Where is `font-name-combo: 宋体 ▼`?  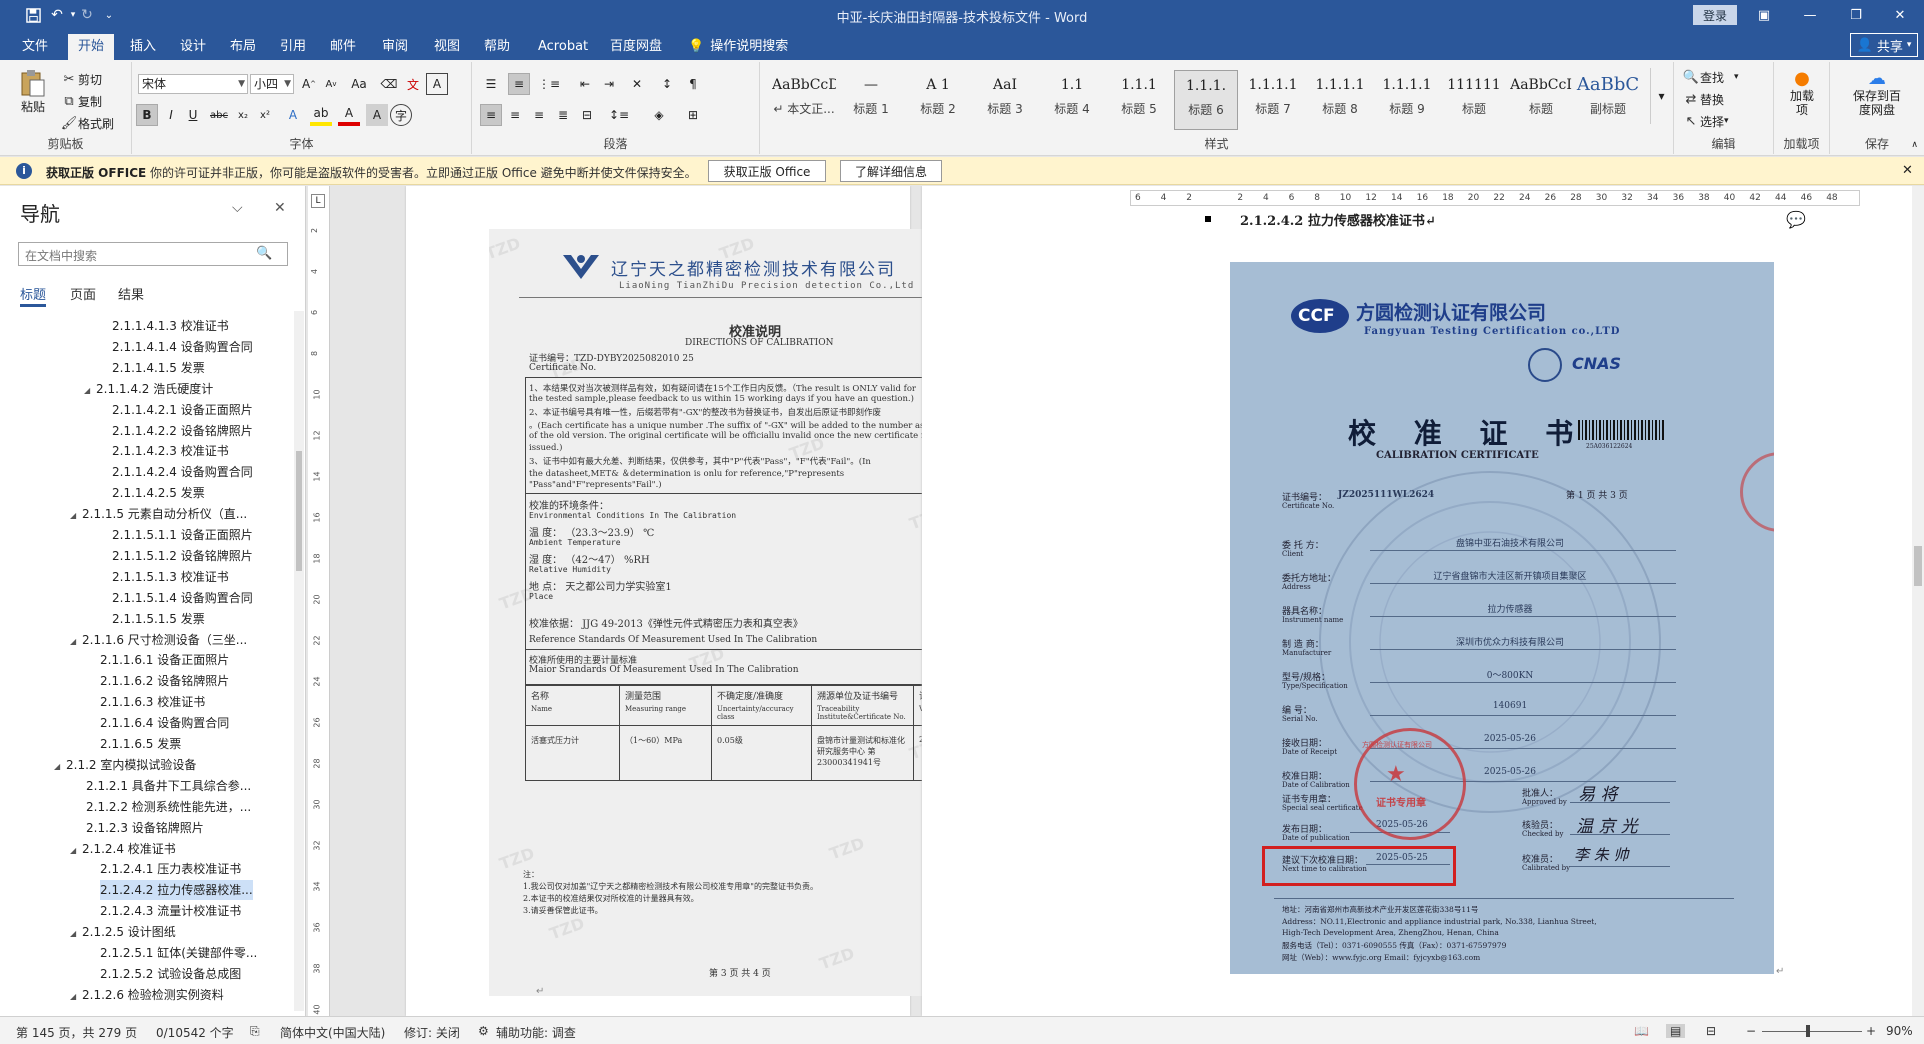 font-name-combo: 宋体 ▼ is located at coordinates (193, 84).